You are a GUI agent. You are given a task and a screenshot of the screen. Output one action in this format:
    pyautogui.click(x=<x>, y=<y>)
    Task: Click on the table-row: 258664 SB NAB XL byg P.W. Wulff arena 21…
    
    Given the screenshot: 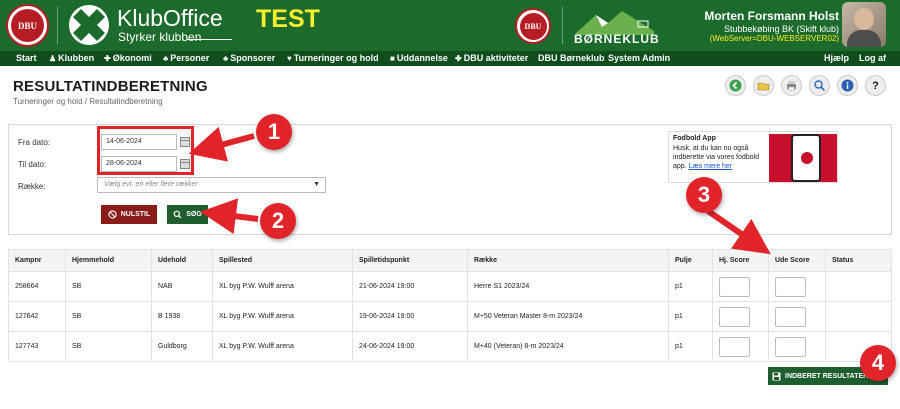 What is the action you would take?
    pyautogui.click(x=450, y=286)
    